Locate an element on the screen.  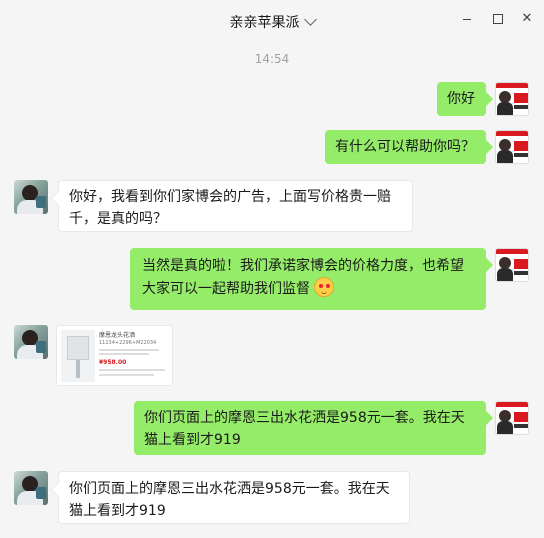
product-image is located at coordinates (78, 356).